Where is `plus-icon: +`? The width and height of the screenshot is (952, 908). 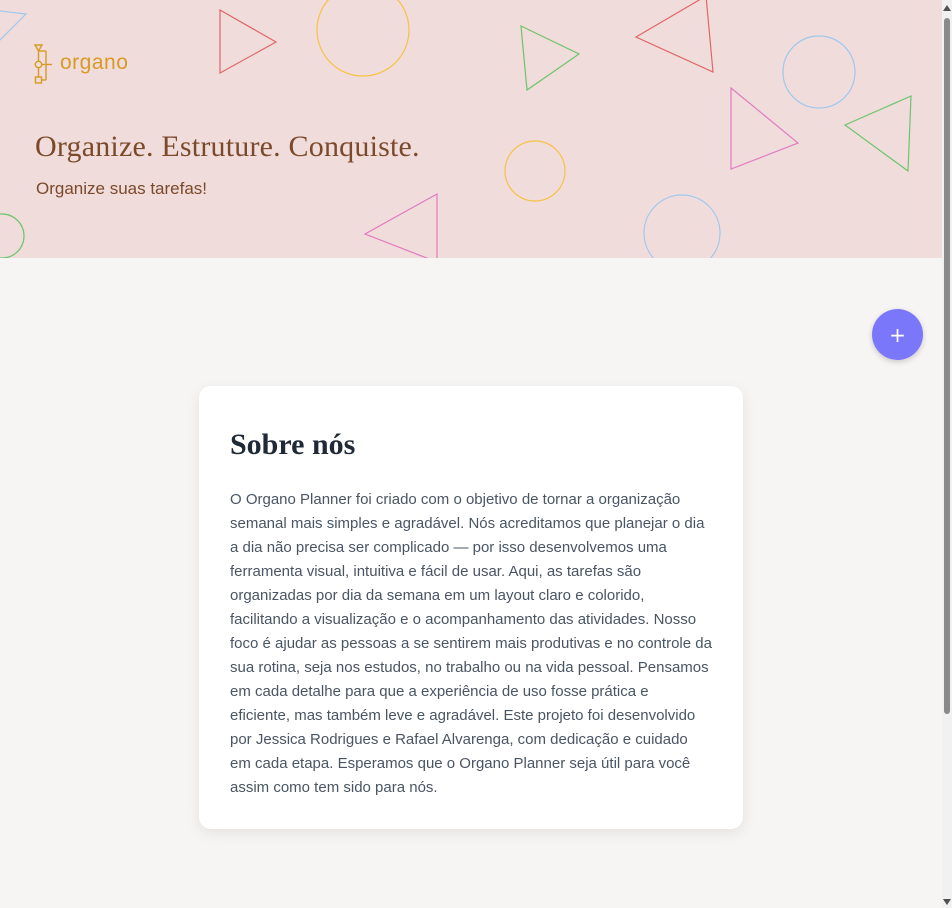 plus-icon: + is located at coordinates (897, 334).